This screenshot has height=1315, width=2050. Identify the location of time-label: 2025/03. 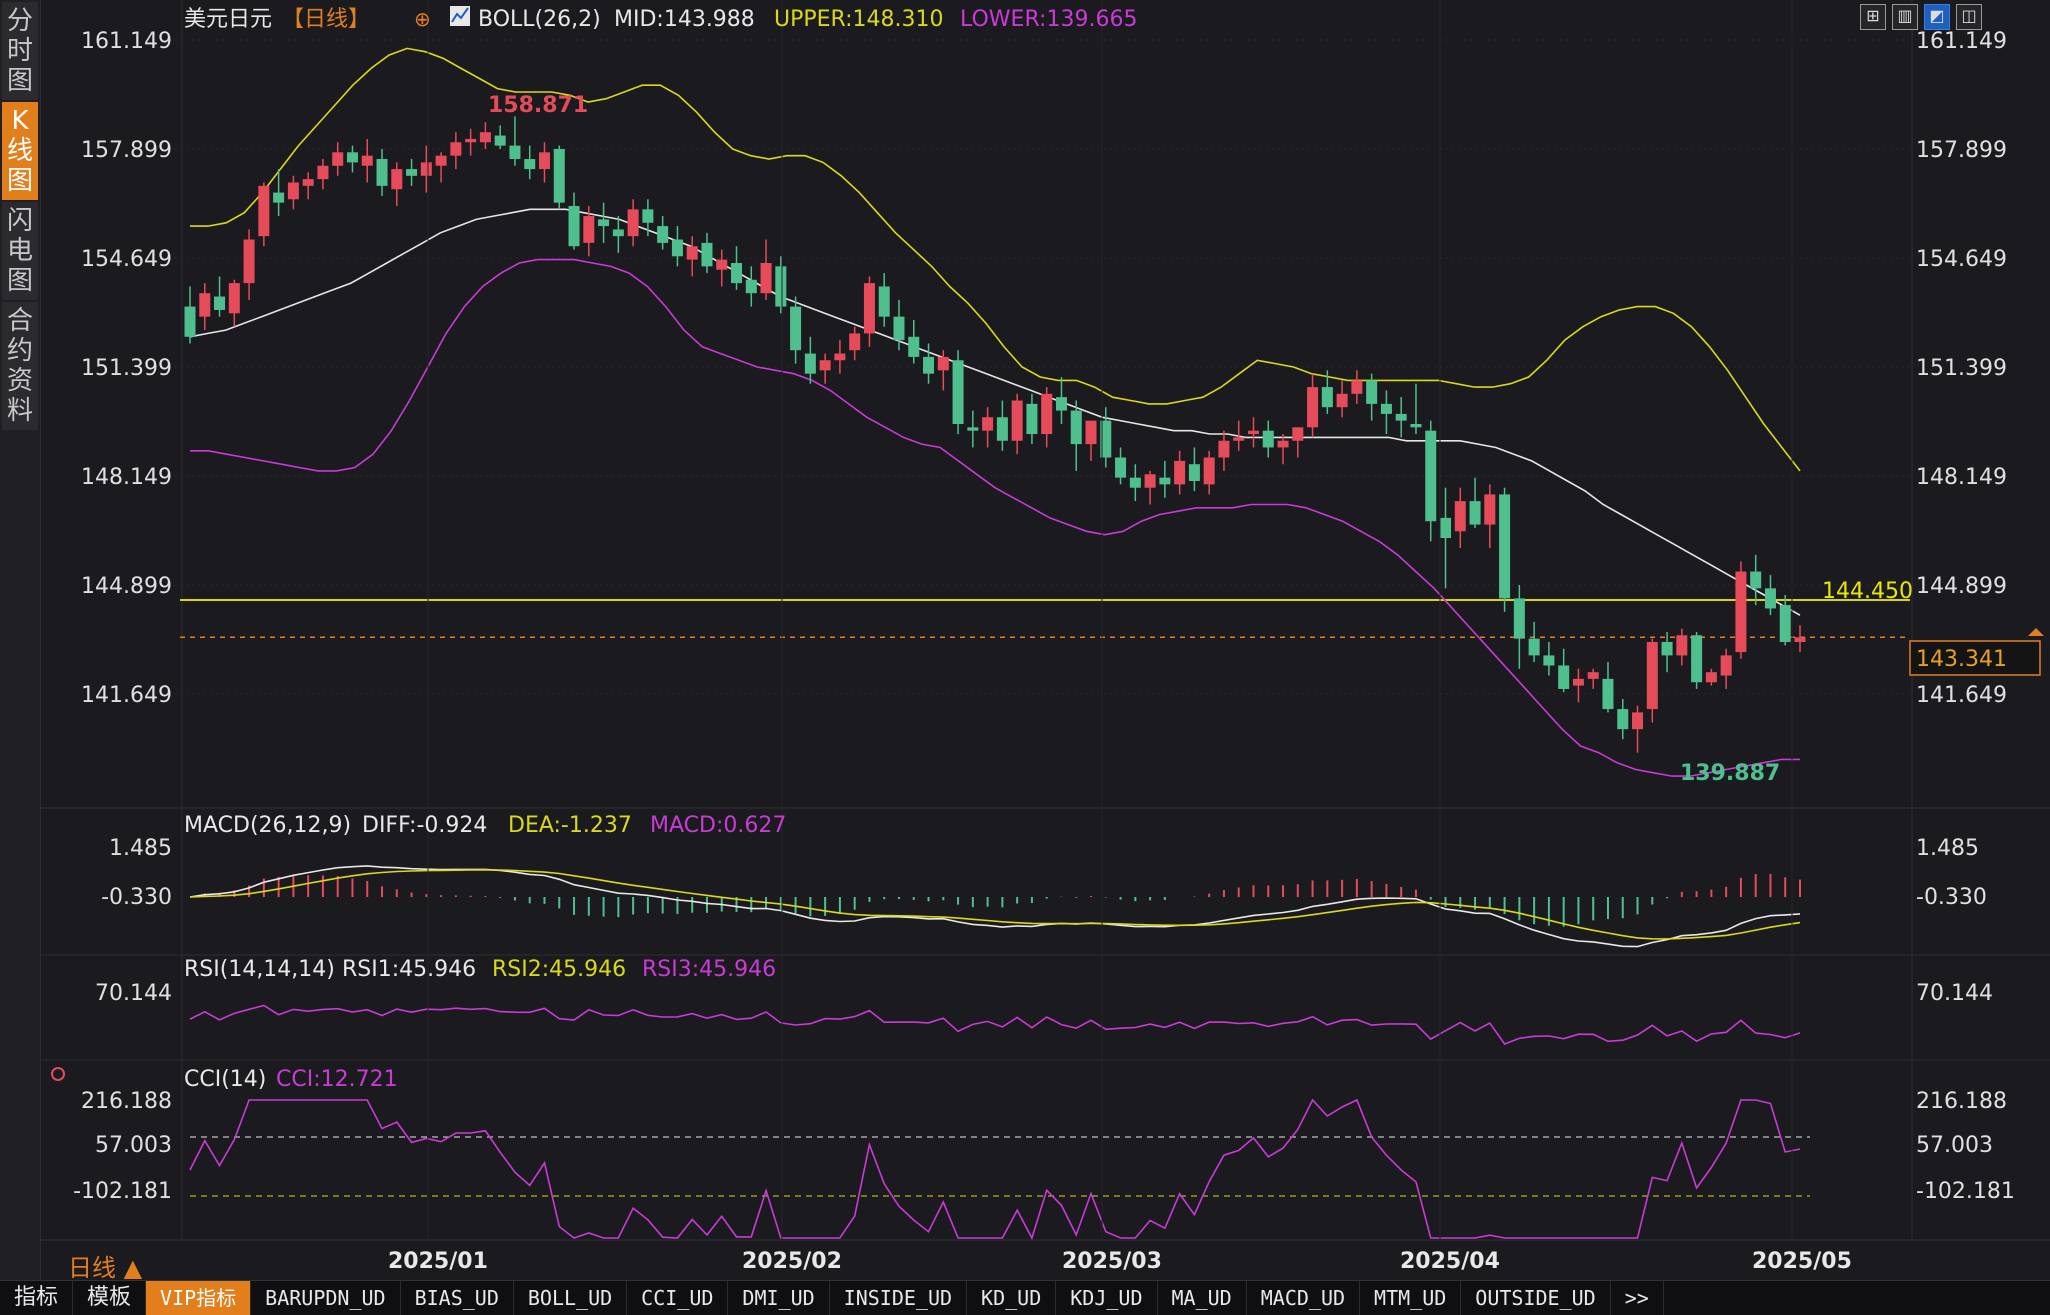
(1112, 1261).